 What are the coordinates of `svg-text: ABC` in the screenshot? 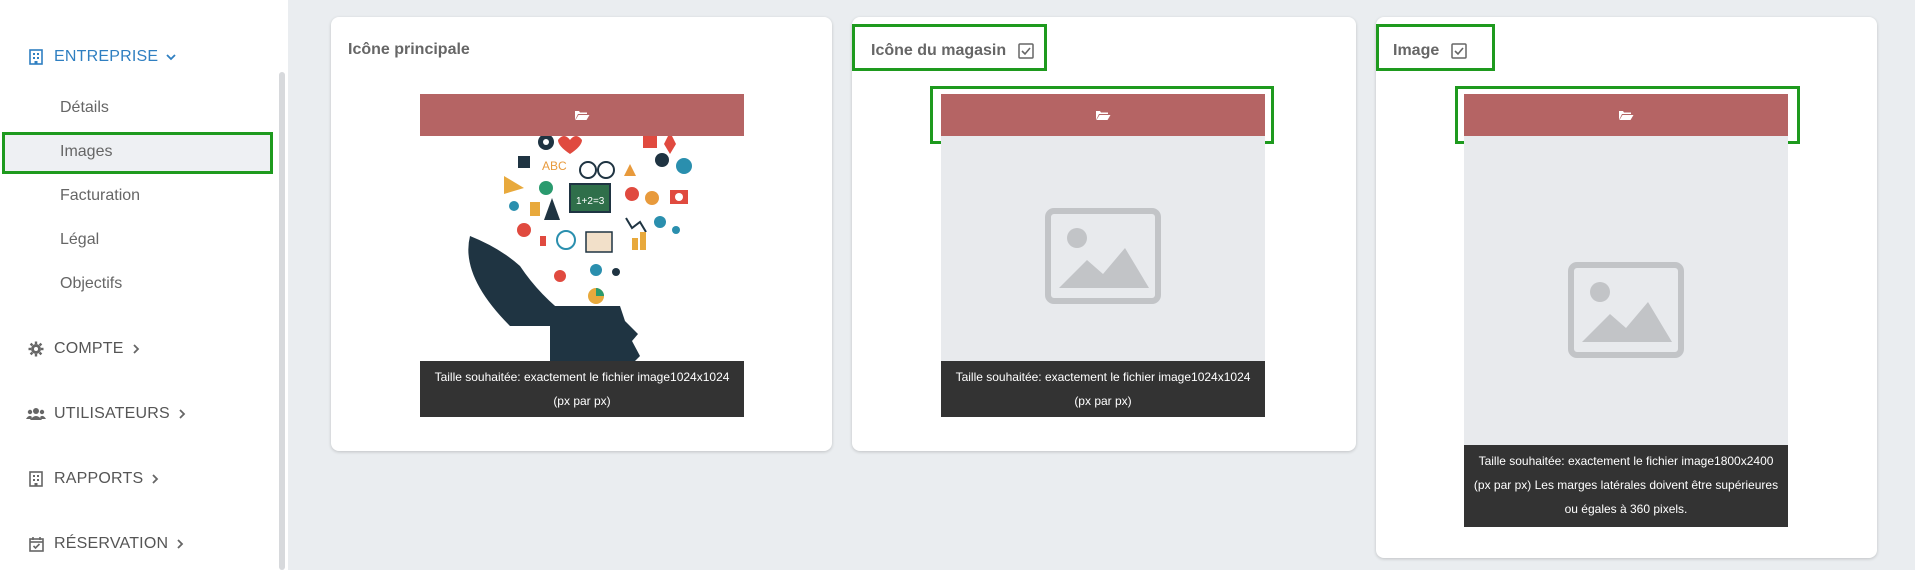 It's located at (554, 166).